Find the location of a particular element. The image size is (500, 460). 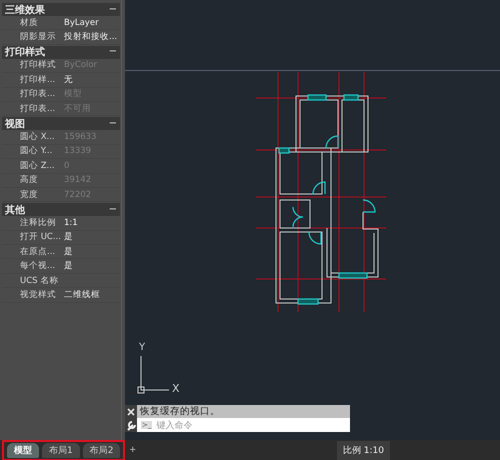

property-label: 材质 is located at coordinates (29, 22).